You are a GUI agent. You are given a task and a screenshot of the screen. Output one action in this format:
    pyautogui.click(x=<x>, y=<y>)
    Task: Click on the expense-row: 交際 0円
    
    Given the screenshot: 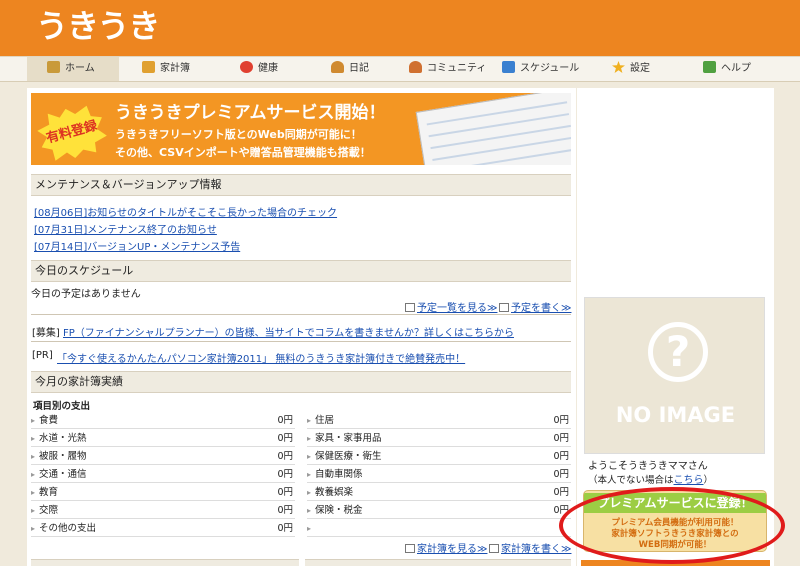 What is the action you would take?
    pyautogui.click(x=163, y=510)
    